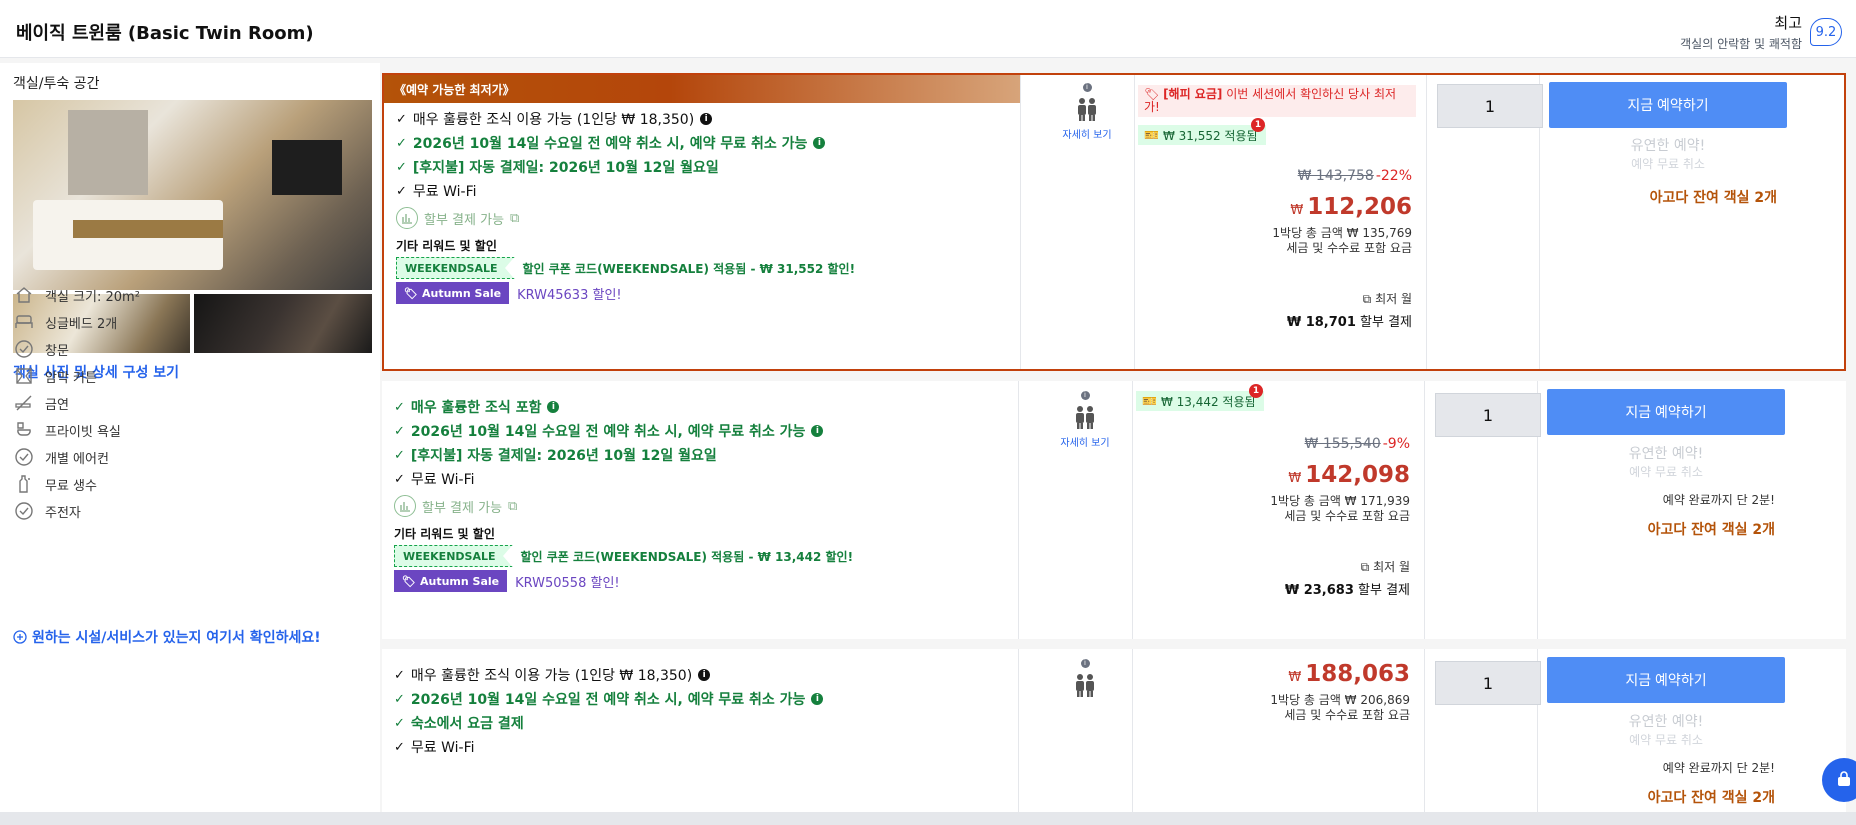 The image size is (1856, 825). What do you see at coordinates (1761, 32) in the screenshot?
I see `review-summary: 최고 객실의 안락함 및 쾌적함 9.2` at bounding box center [1761, 32].